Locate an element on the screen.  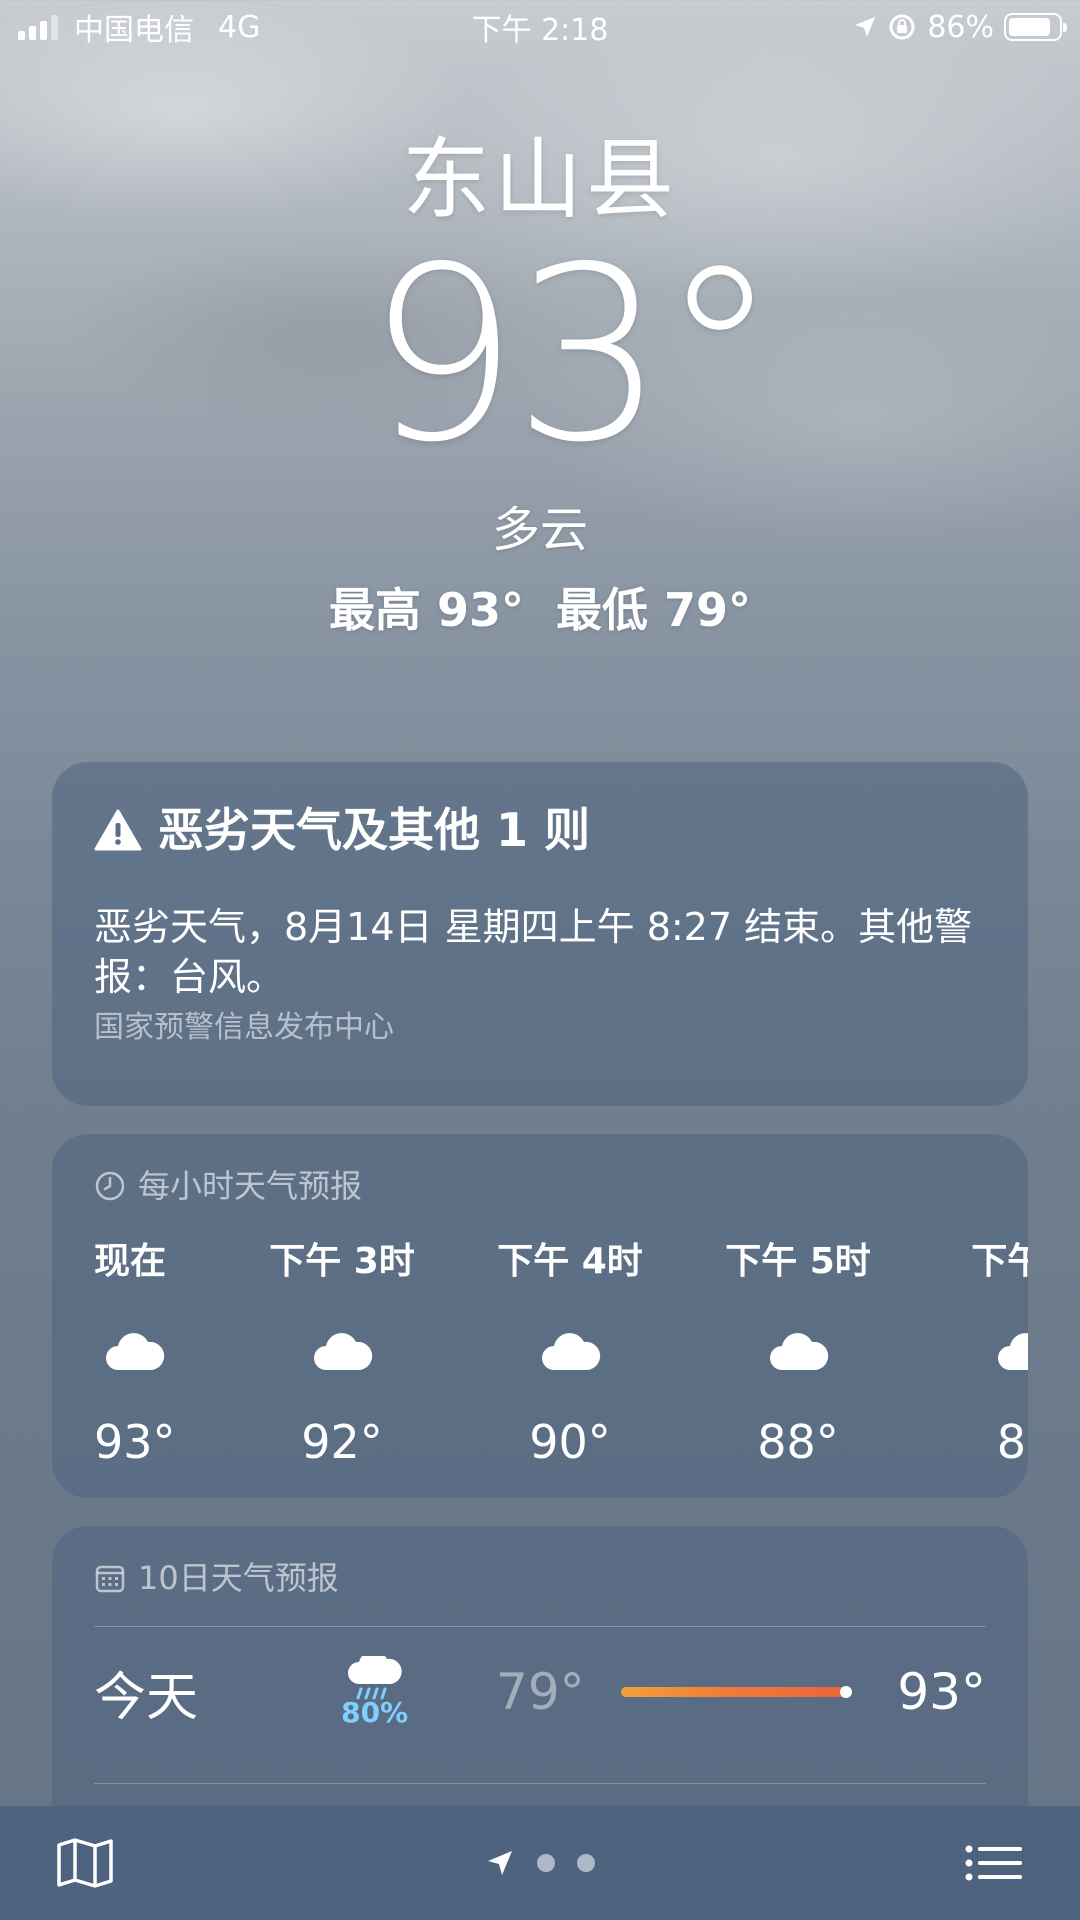
rotation-lock-icon is located at coordinates (902, 27).